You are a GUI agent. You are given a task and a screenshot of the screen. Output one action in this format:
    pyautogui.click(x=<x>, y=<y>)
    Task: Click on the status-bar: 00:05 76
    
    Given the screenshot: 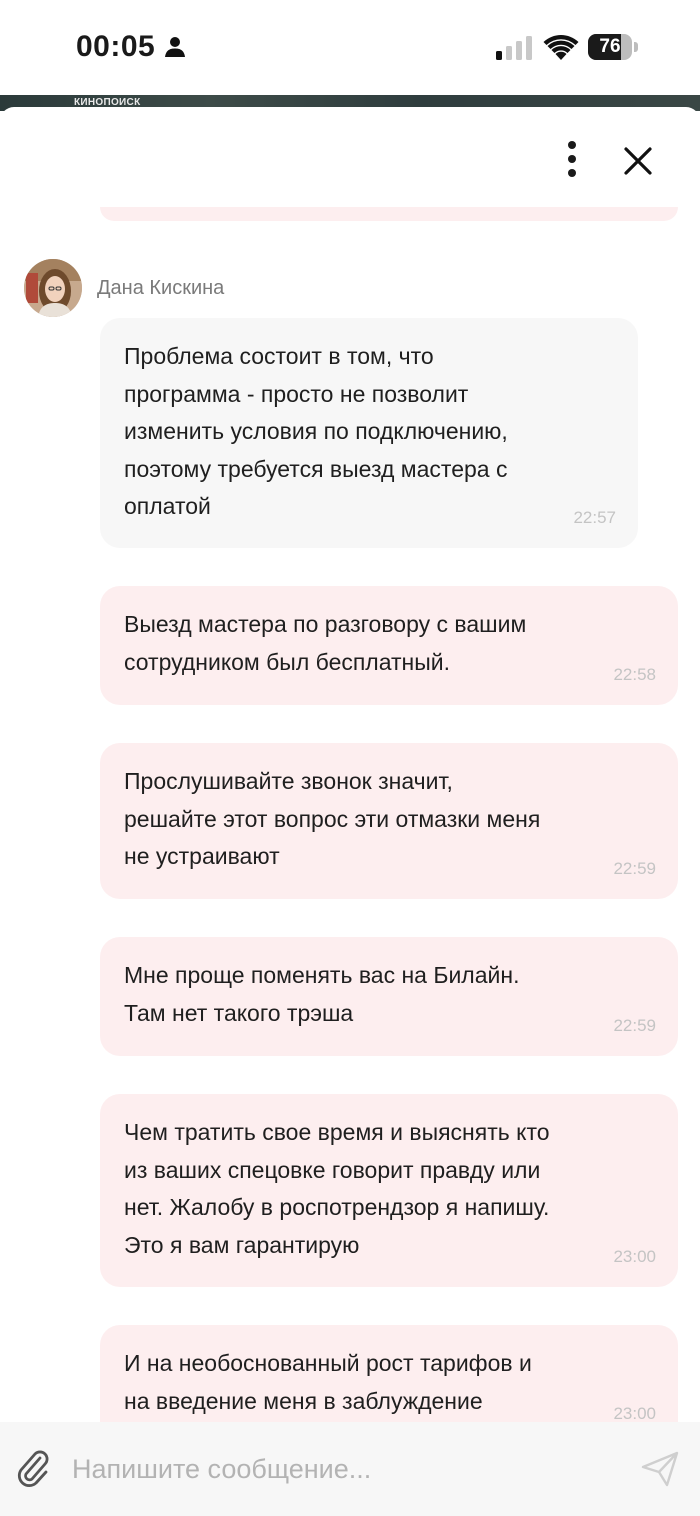 What is the action you would take?
    pyautogui.click(x=350, y=47)
    